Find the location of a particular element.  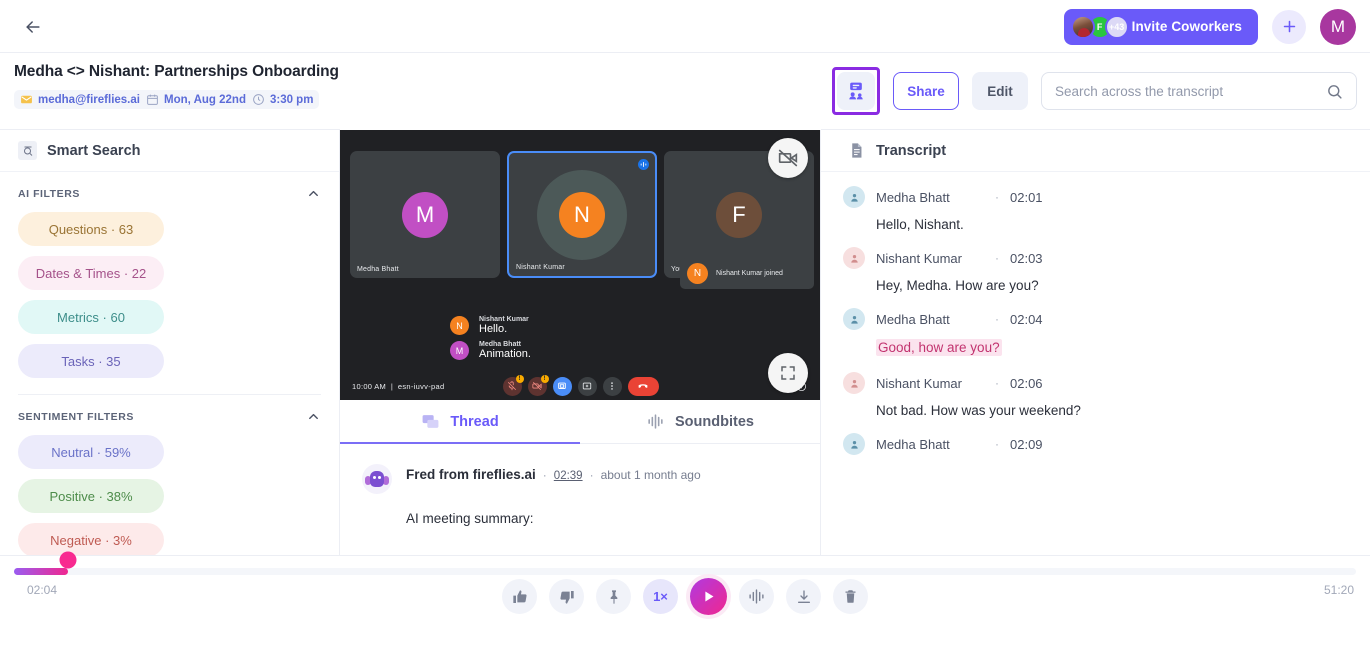

transcript-entry-header: Medha Bhatt · 02:01 is located at coordinates (1093, 197).